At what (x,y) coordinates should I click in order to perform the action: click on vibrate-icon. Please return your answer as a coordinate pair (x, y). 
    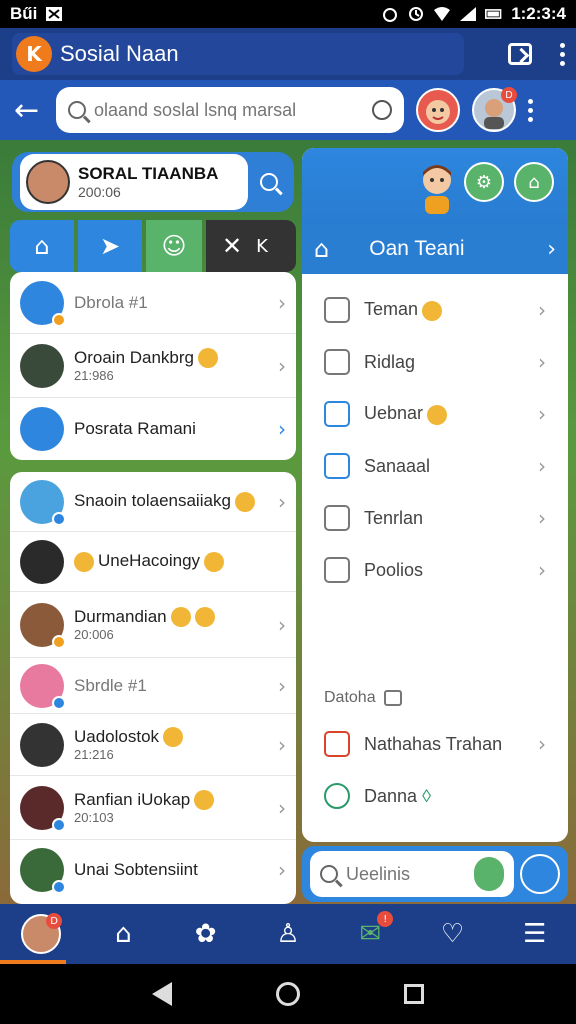
    Looking at the image, I should click on (416, 14).